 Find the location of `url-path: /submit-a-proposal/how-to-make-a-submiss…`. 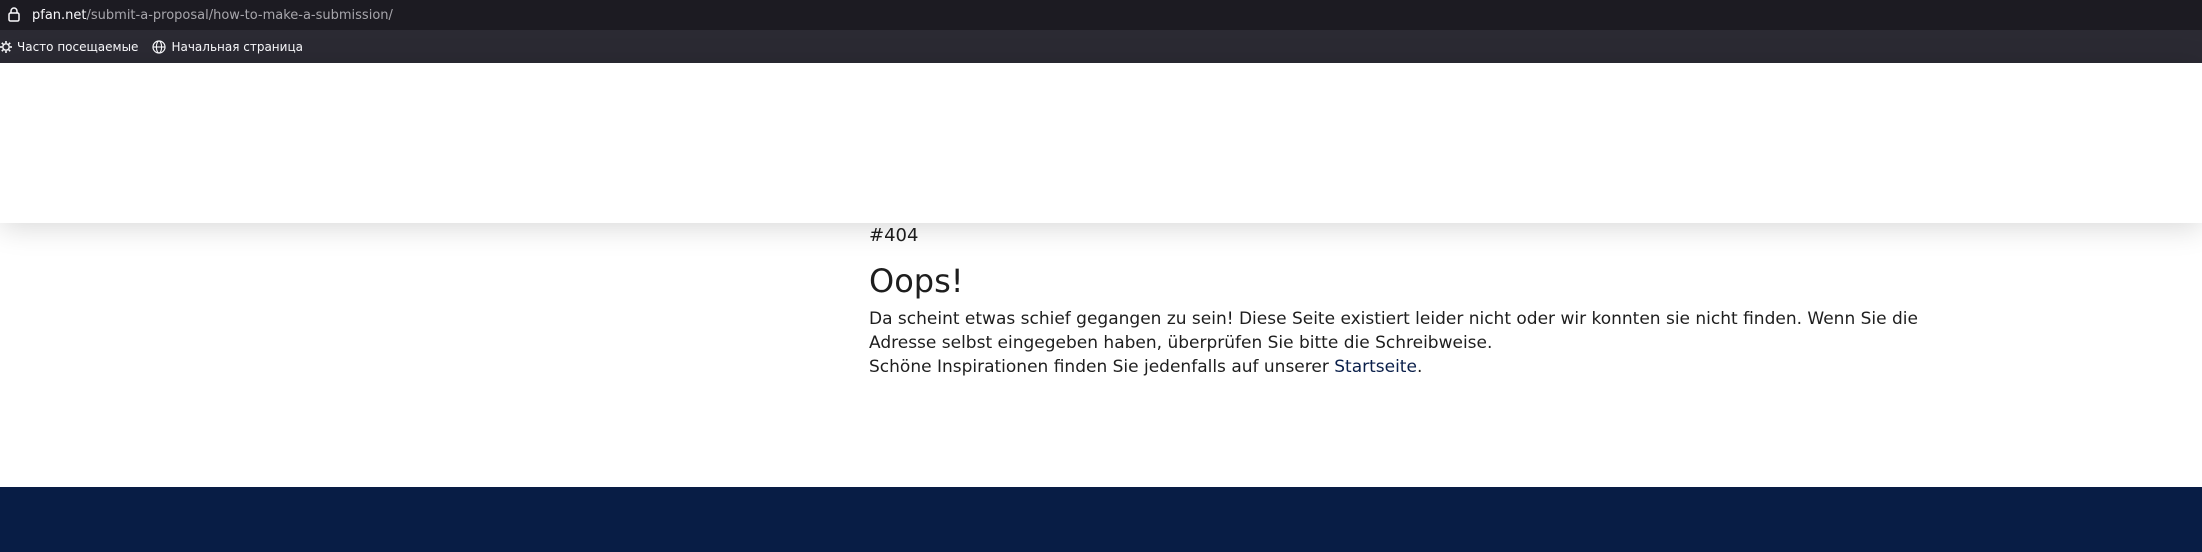

url-path: /submit-a-proposal/how-to-make-a-submiss… is located at coordinates (239, 15).